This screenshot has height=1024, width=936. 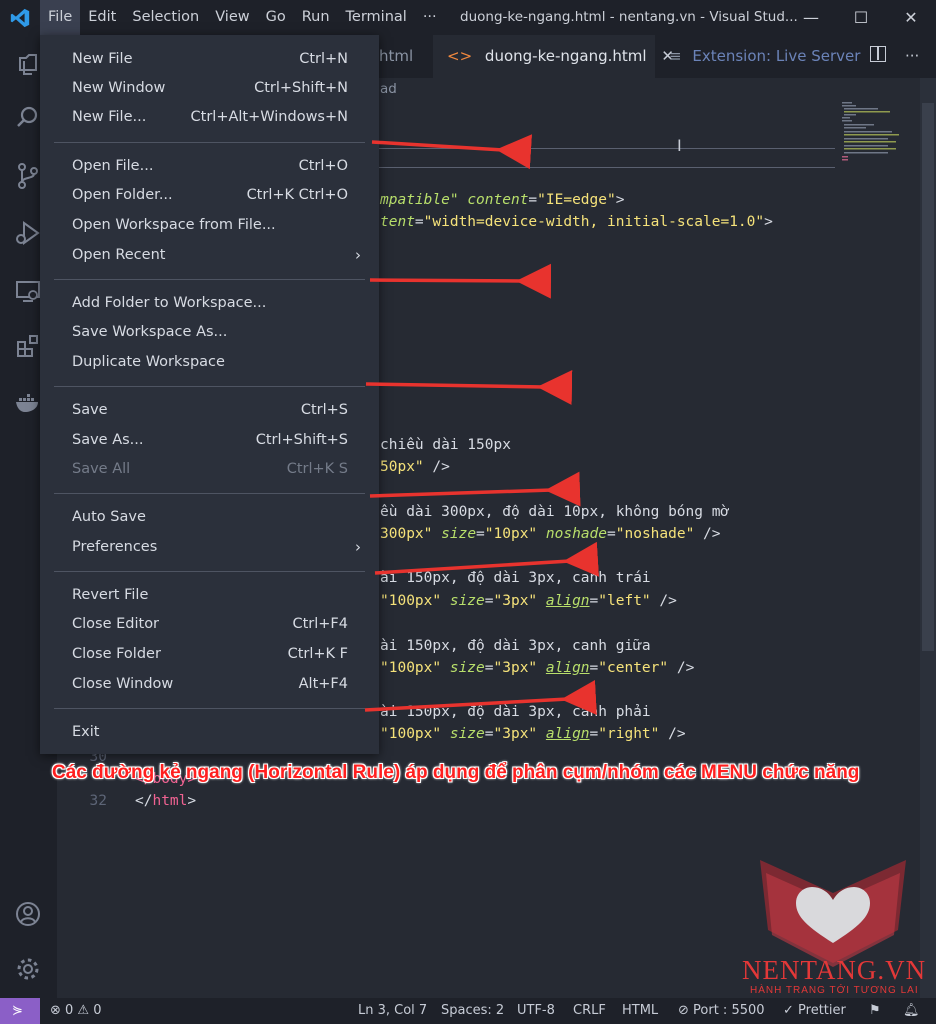 What do you see at coordinates (834, 990) in the screenshot?
I see `brand-slogan: HÀNH TRANG TỚI TƯƠNG LAI` at bounding box center [834, 990].